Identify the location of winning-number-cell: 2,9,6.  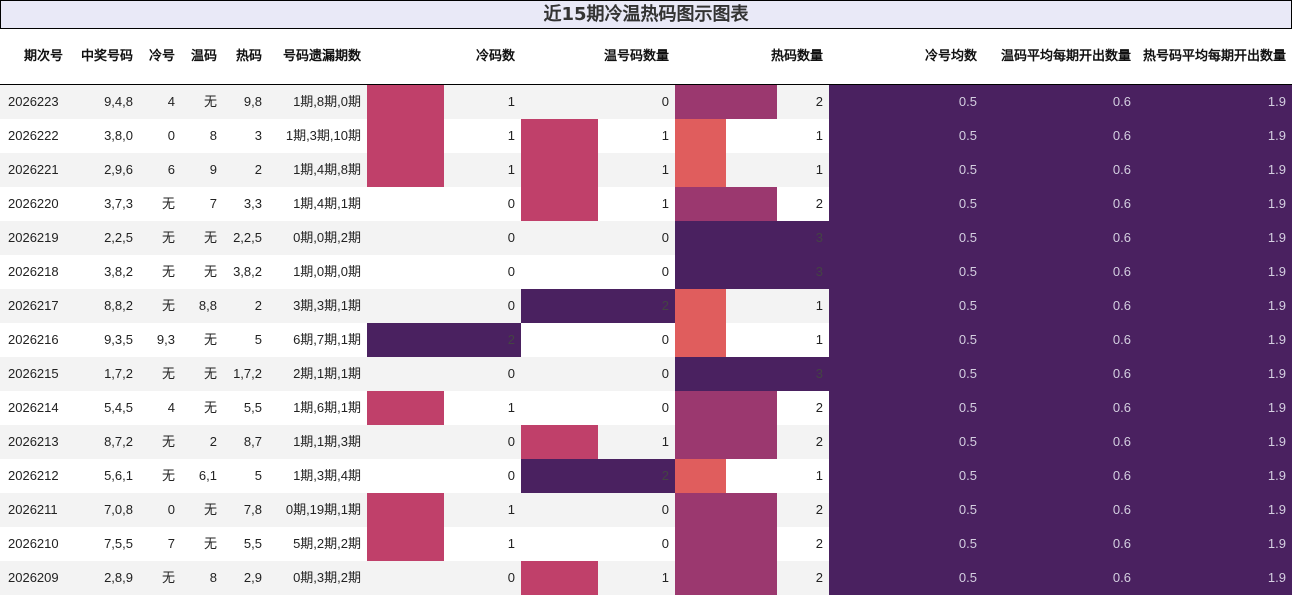
(118, 169).